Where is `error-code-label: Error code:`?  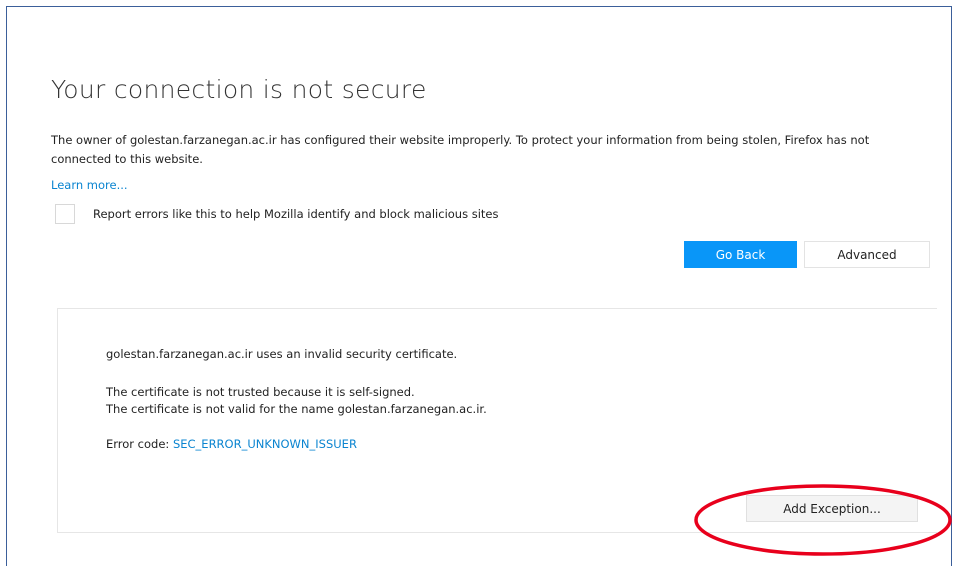 error-code-label: Error code: is located at coordinates (139, 444).